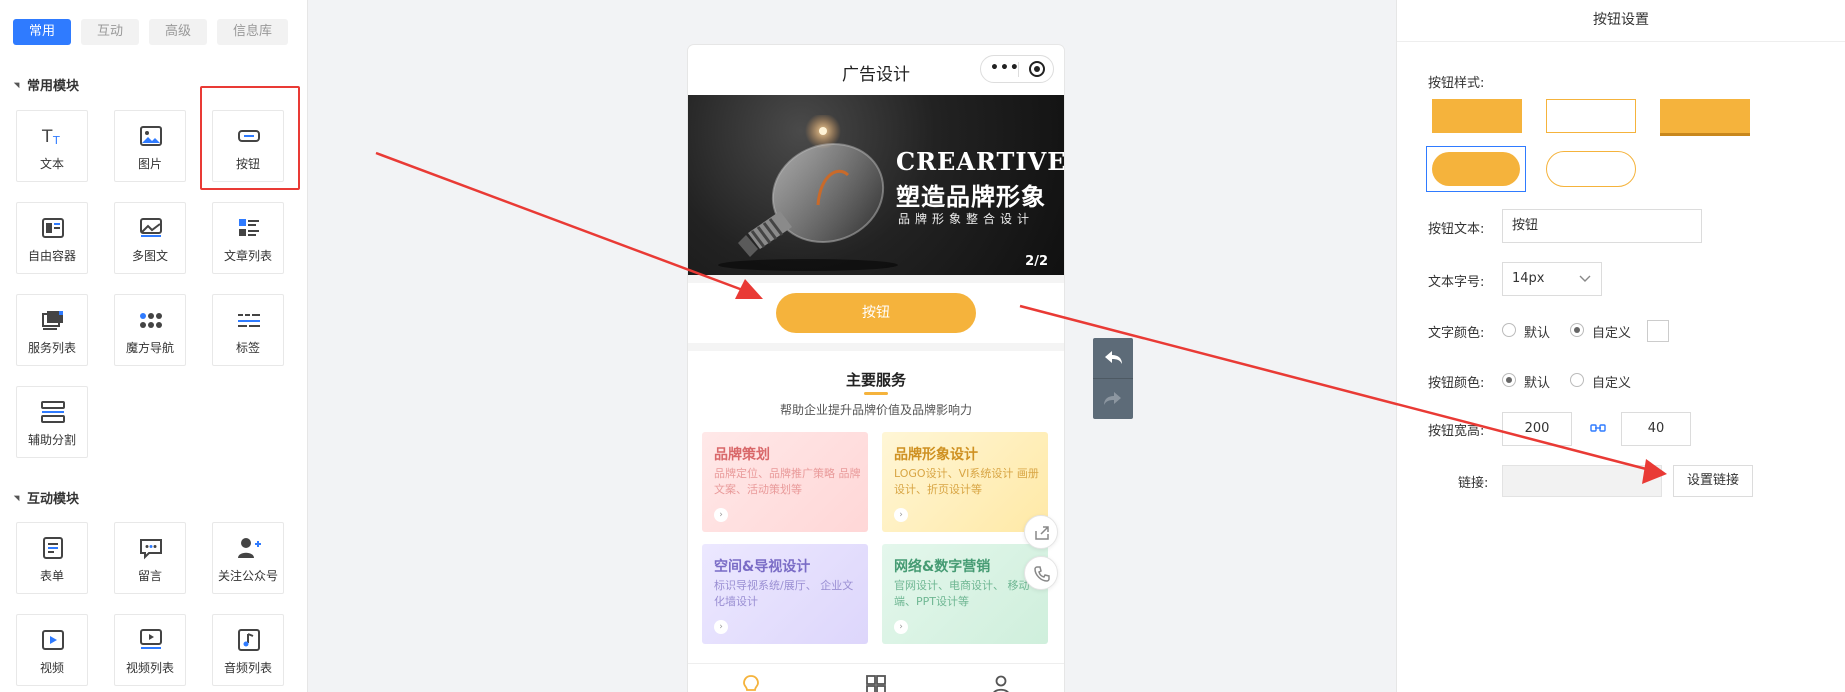 Image resolution: width=1845 pixels, height=692 pixels. Describe the element at coordinates (1478, 116) in the screenshot. I see `style-option-filled` at that location.